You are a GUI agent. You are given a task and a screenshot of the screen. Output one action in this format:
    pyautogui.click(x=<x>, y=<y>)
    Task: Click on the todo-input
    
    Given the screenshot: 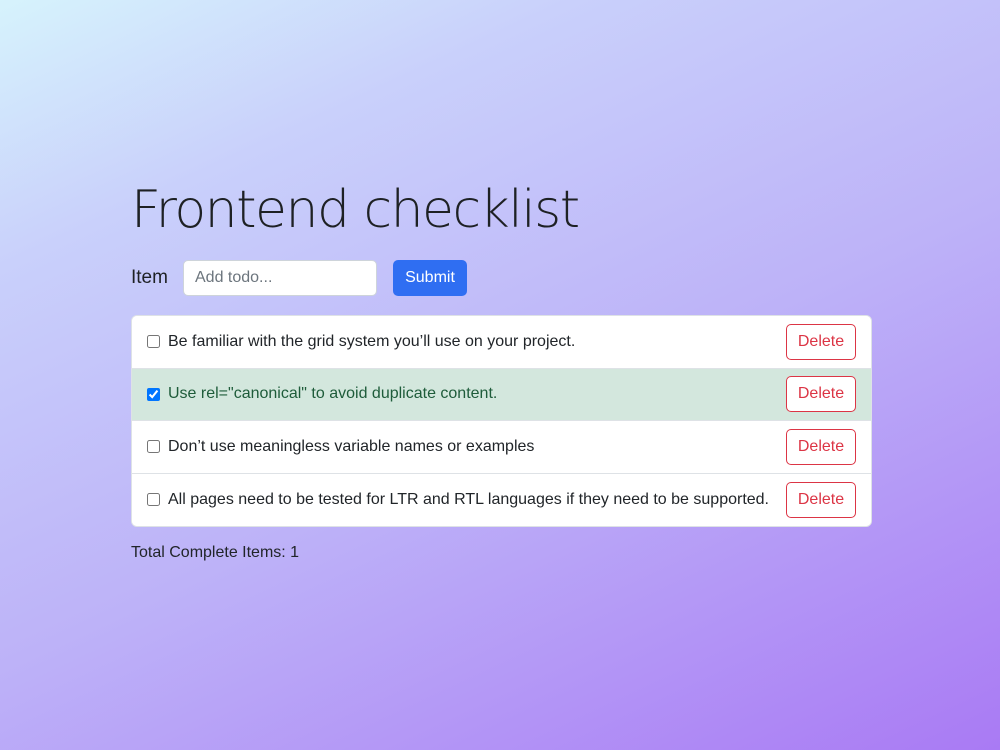 What is the action you would take?
    pyautogui.click(x=280, y=278)
    